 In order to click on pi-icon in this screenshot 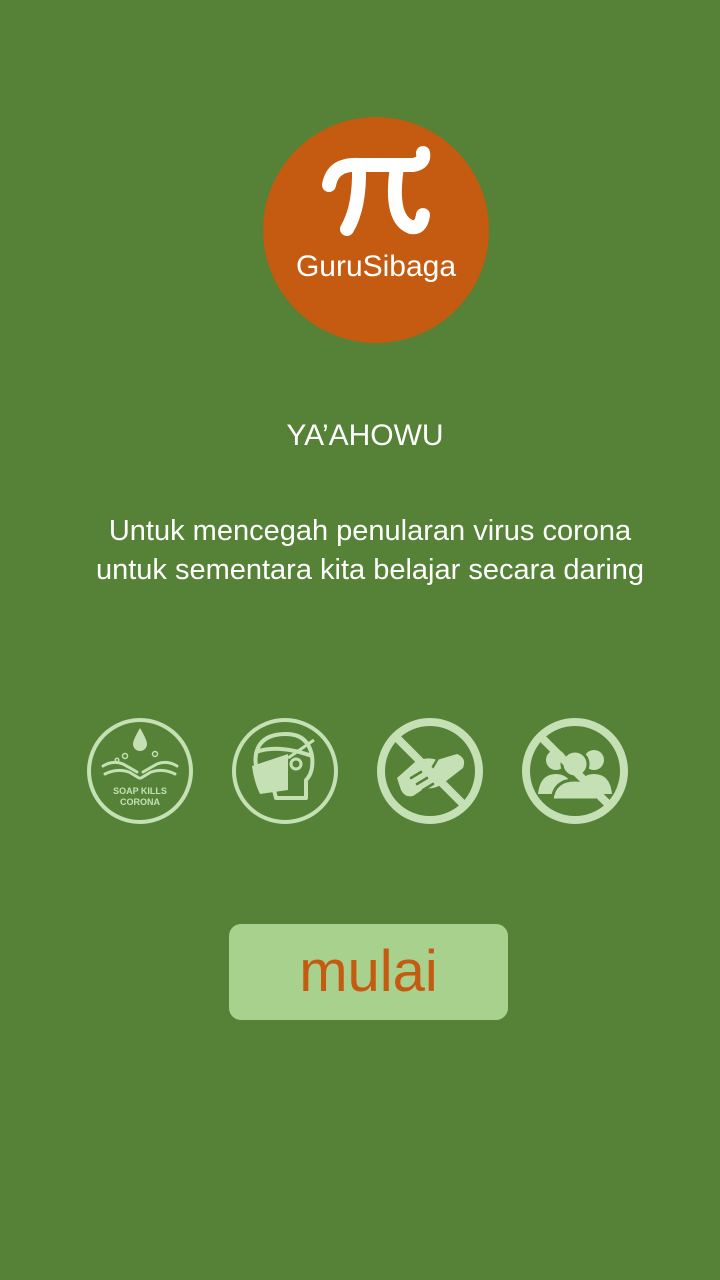, I will do `click(376, 191)`.